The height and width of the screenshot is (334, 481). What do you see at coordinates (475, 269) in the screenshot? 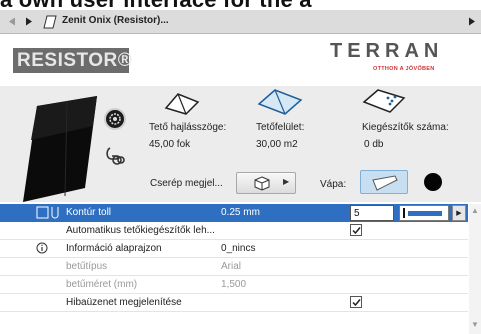
I see `scrollbar` at bounding box center [475, 269].